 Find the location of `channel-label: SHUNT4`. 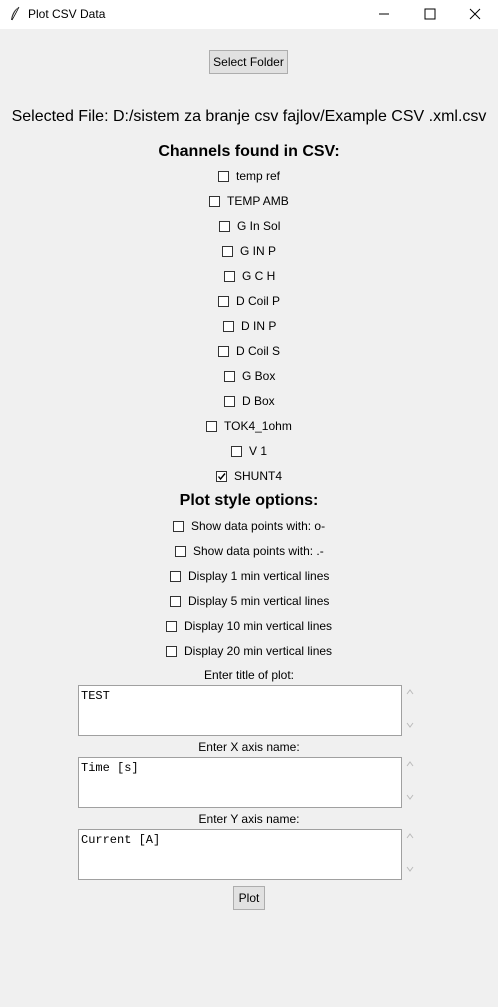

channel-label: SHUNT4 is located at coordinates (258, 476).